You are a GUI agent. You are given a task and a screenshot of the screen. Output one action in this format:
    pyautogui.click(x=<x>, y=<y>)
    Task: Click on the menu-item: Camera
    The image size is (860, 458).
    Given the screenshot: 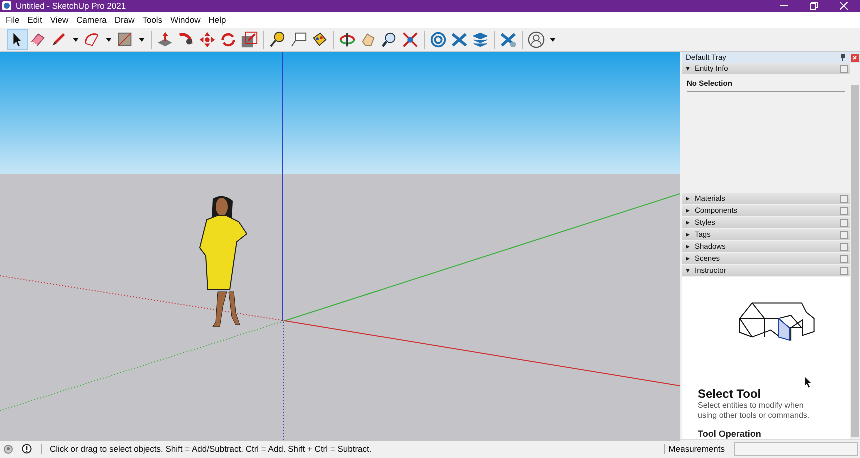 What is the action you would take?
    pyautogui.click(x=91, y=20)
    